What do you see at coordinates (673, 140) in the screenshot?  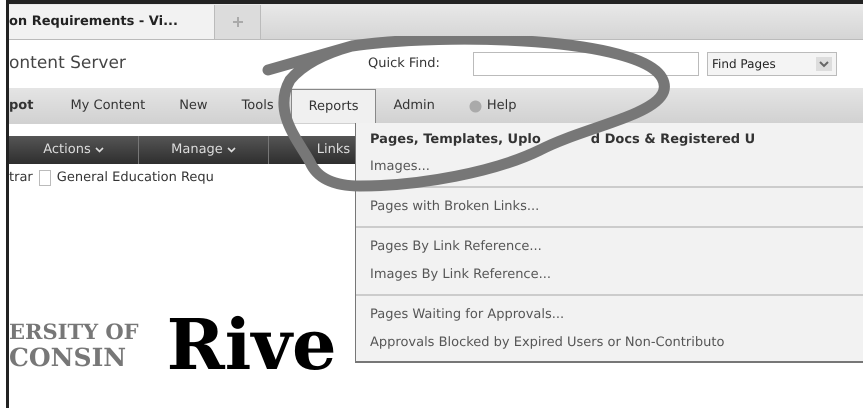 I see `menu-heading: d Docs & Registered U` at bounding box center [673, 140].